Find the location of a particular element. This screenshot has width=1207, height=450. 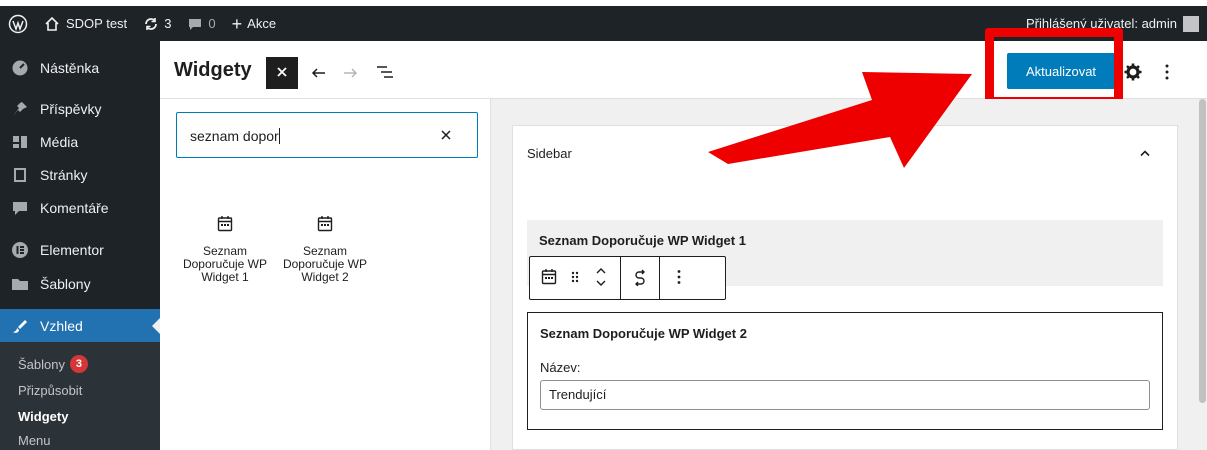

list-view-icon is located at coordinates (385, 73).